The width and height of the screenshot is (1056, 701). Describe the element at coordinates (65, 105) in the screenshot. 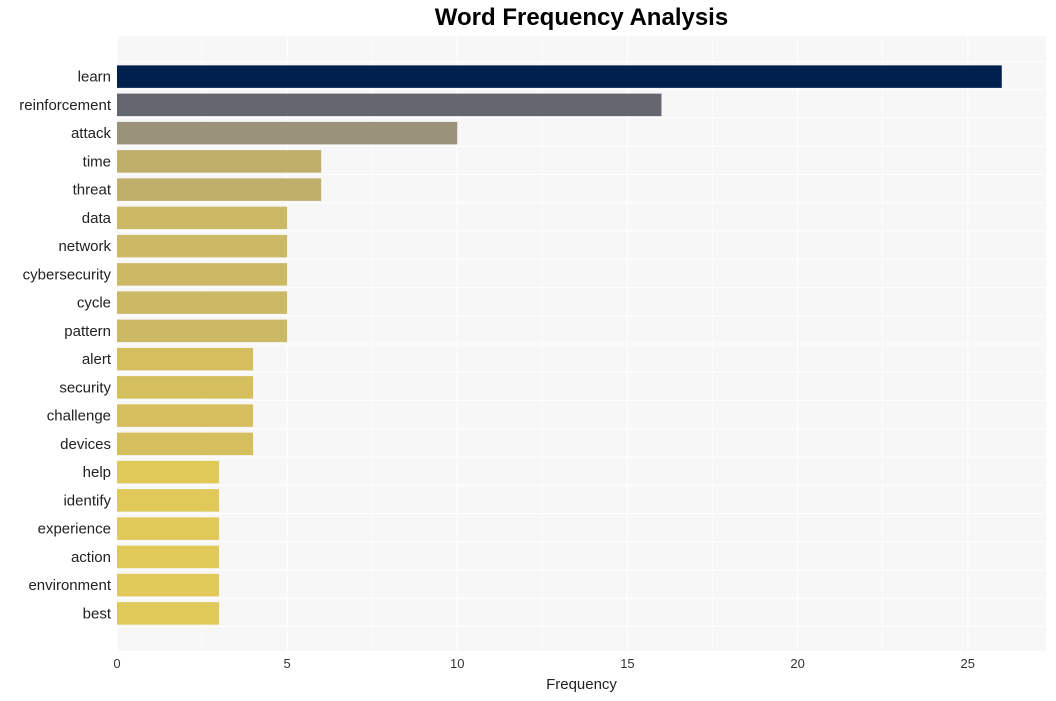

I see `category-label-reinforcement: reinforcement` at that location.